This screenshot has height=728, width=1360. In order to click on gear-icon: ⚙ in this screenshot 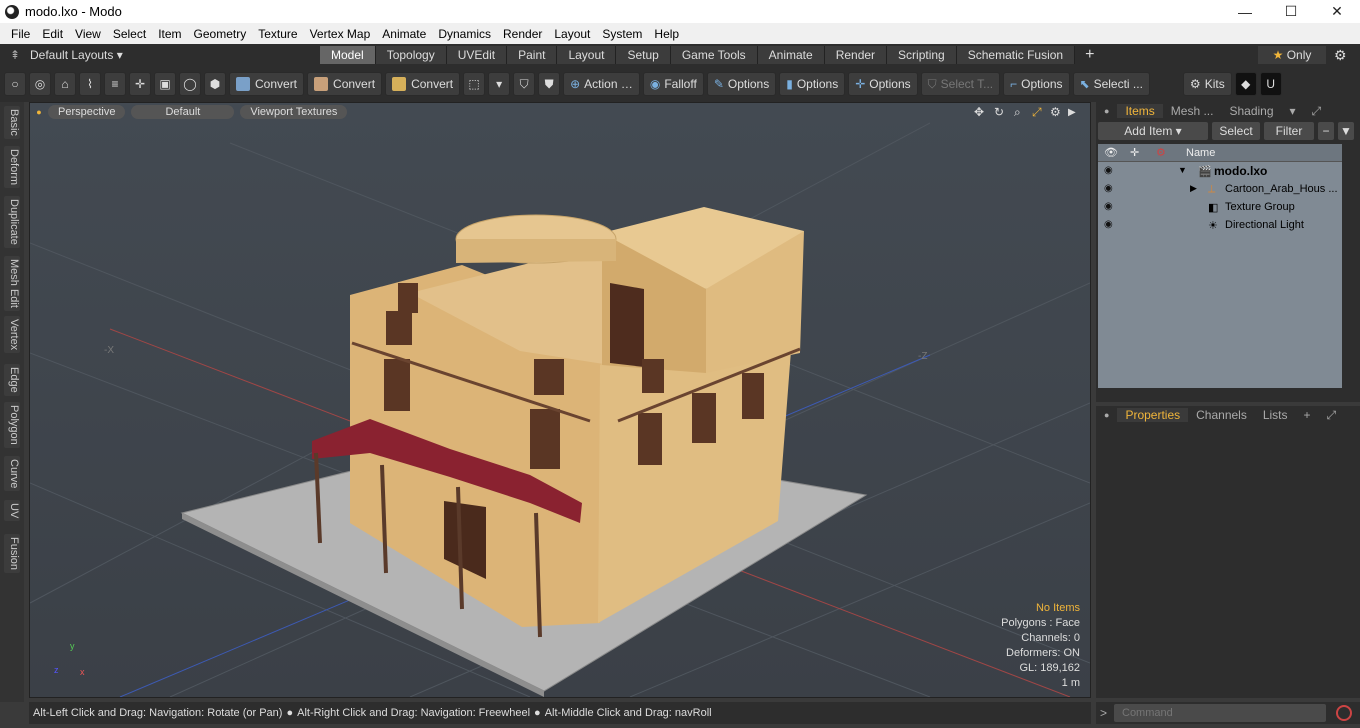, I will do `click(1340, 55)`.